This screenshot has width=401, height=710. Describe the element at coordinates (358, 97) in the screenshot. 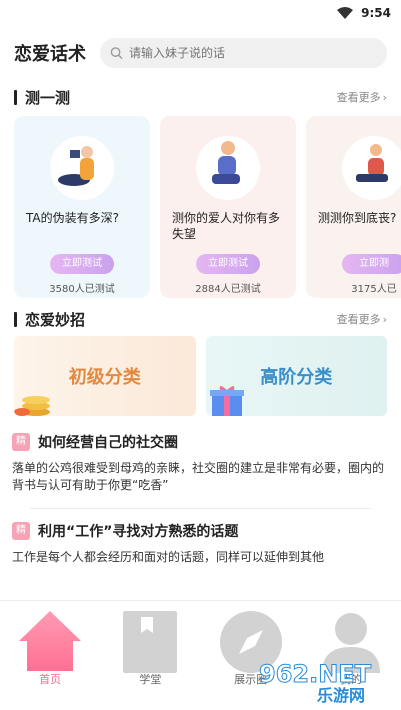

I see `quiz-more-label: 查看更多` at that location.